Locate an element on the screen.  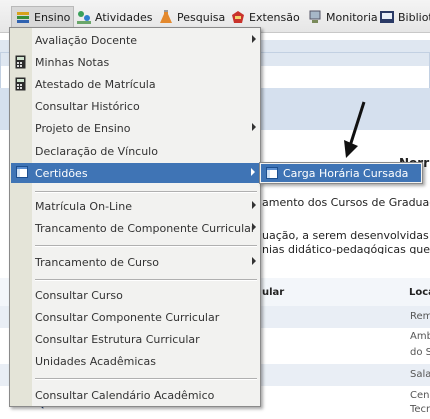
menu-item-certidoes: Certidões is located at coordinates (135, 173).